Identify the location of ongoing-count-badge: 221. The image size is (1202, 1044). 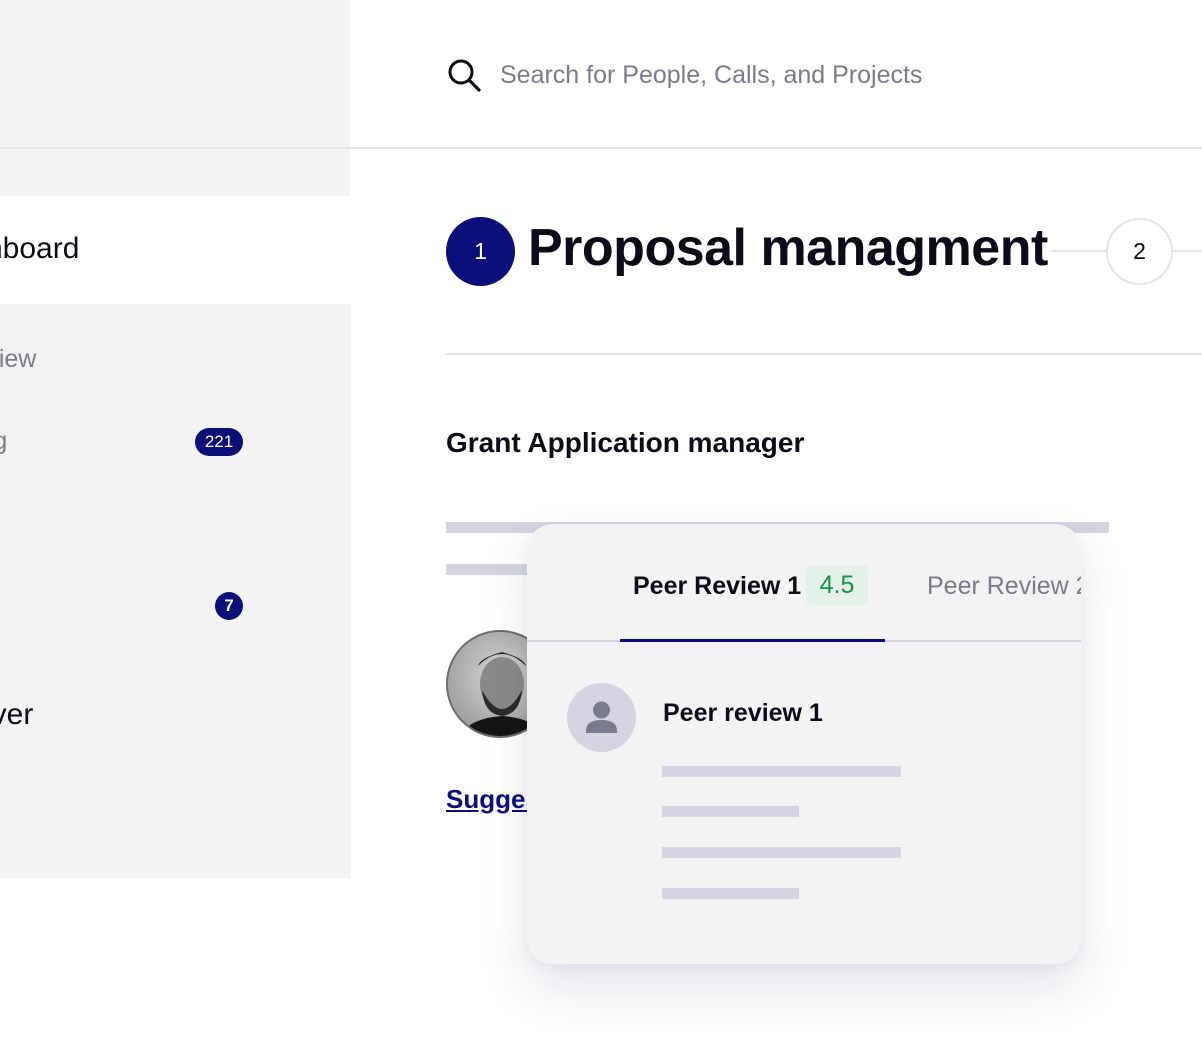
(219, 442).